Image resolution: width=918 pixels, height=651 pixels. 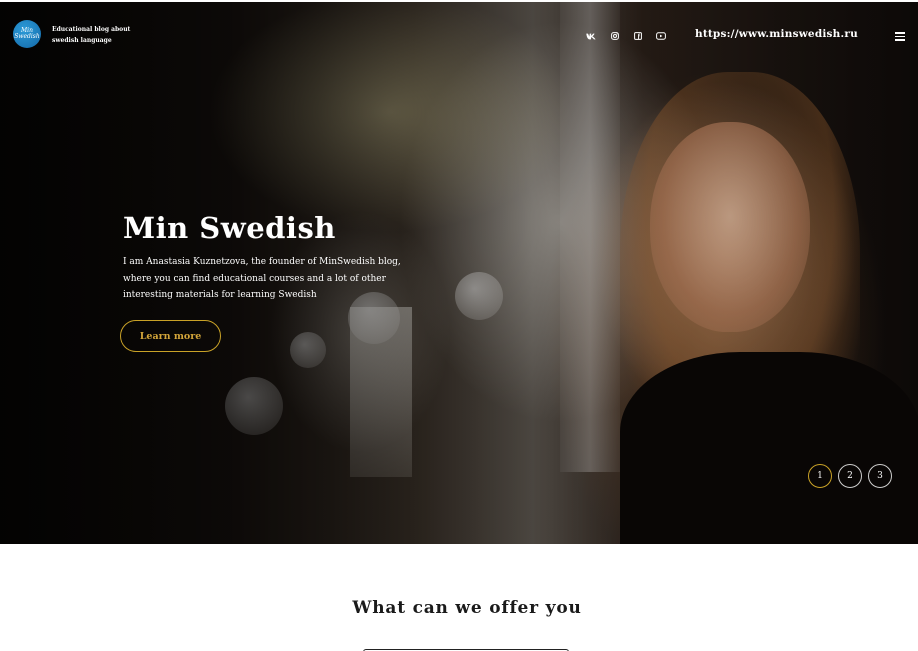 What do you see at coordinates (91, 35) in the screenshot?
I see `site-tagline: Educational blog about swedish language` at bounding box center [91, 35].